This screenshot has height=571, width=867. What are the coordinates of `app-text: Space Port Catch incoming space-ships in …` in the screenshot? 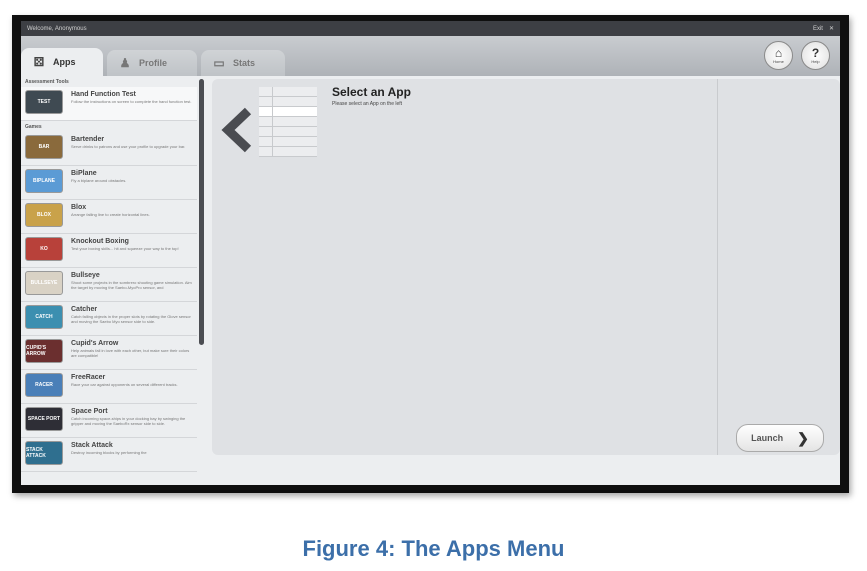 It's located at (132, 420).